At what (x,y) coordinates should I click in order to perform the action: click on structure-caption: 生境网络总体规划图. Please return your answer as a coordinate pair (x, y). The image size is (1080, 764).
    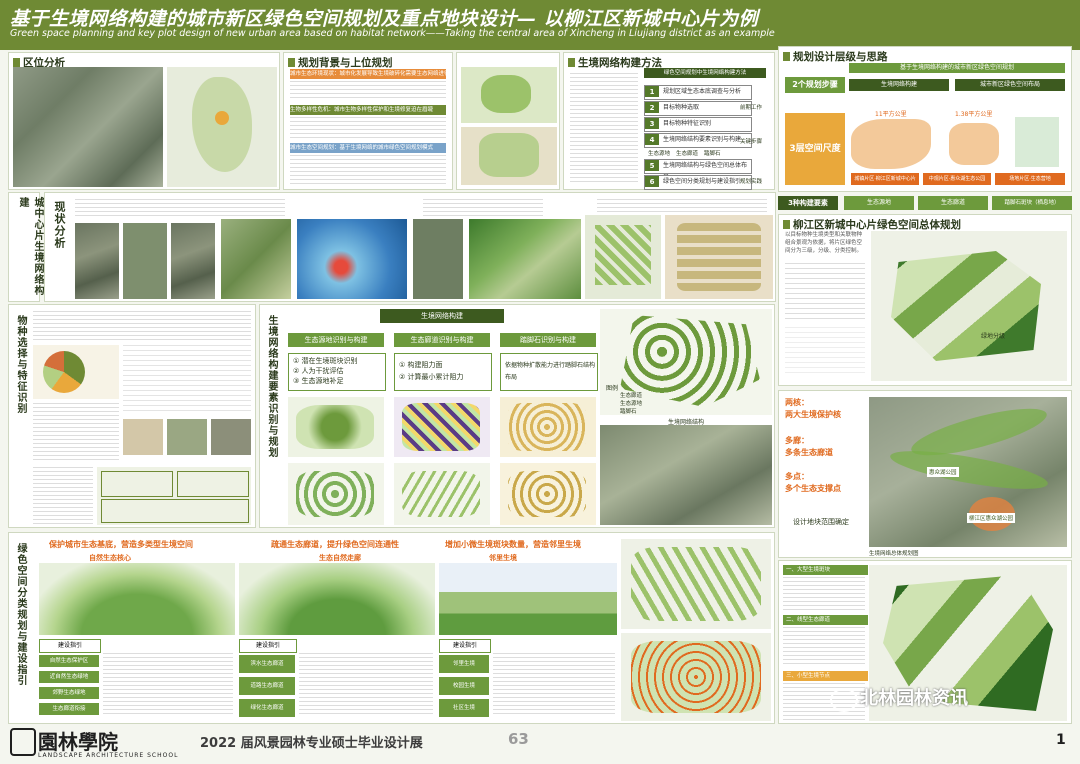
    Looking at the image, I should click on (894, 554).